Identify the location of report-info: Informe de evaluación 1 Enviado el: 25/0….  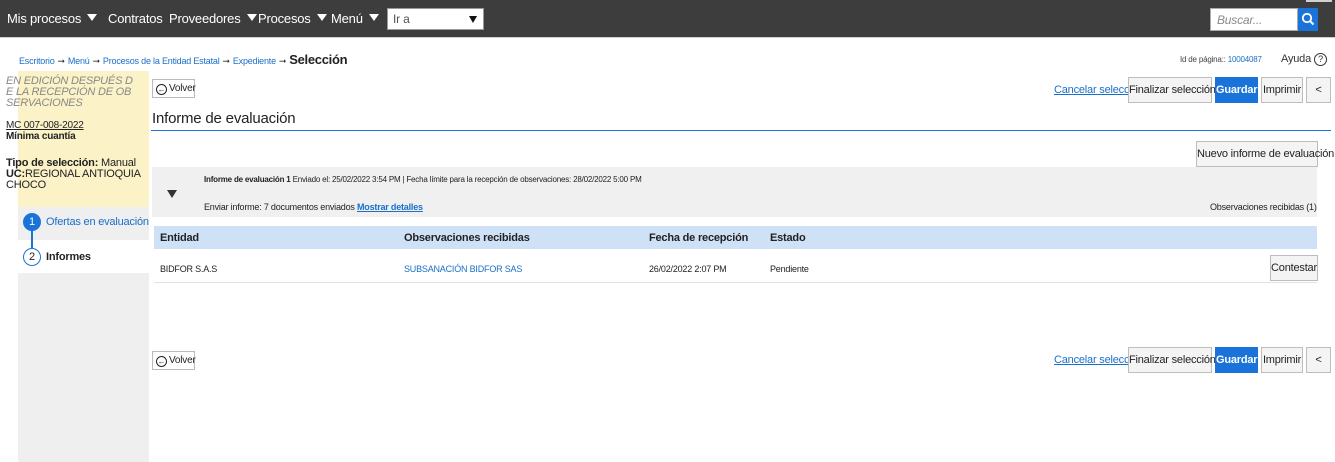
(423, 179).